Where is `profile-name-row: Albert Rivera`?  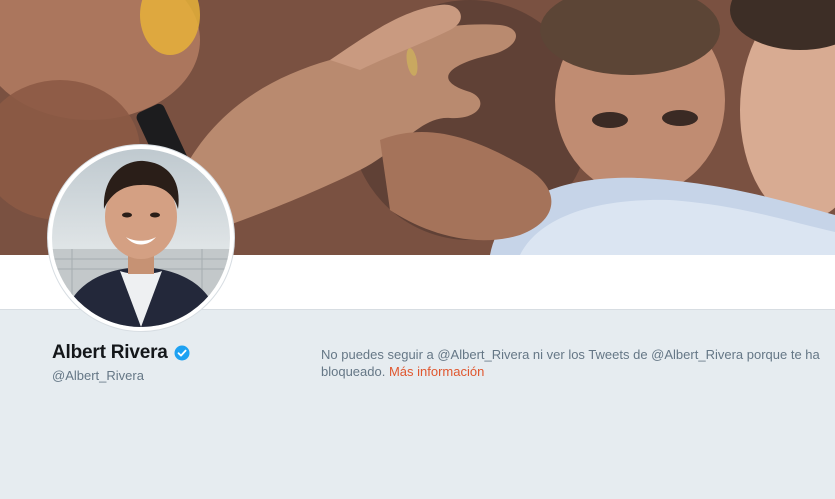
profile-name-row: Albert Rivera is located at coordinates (121, 353).